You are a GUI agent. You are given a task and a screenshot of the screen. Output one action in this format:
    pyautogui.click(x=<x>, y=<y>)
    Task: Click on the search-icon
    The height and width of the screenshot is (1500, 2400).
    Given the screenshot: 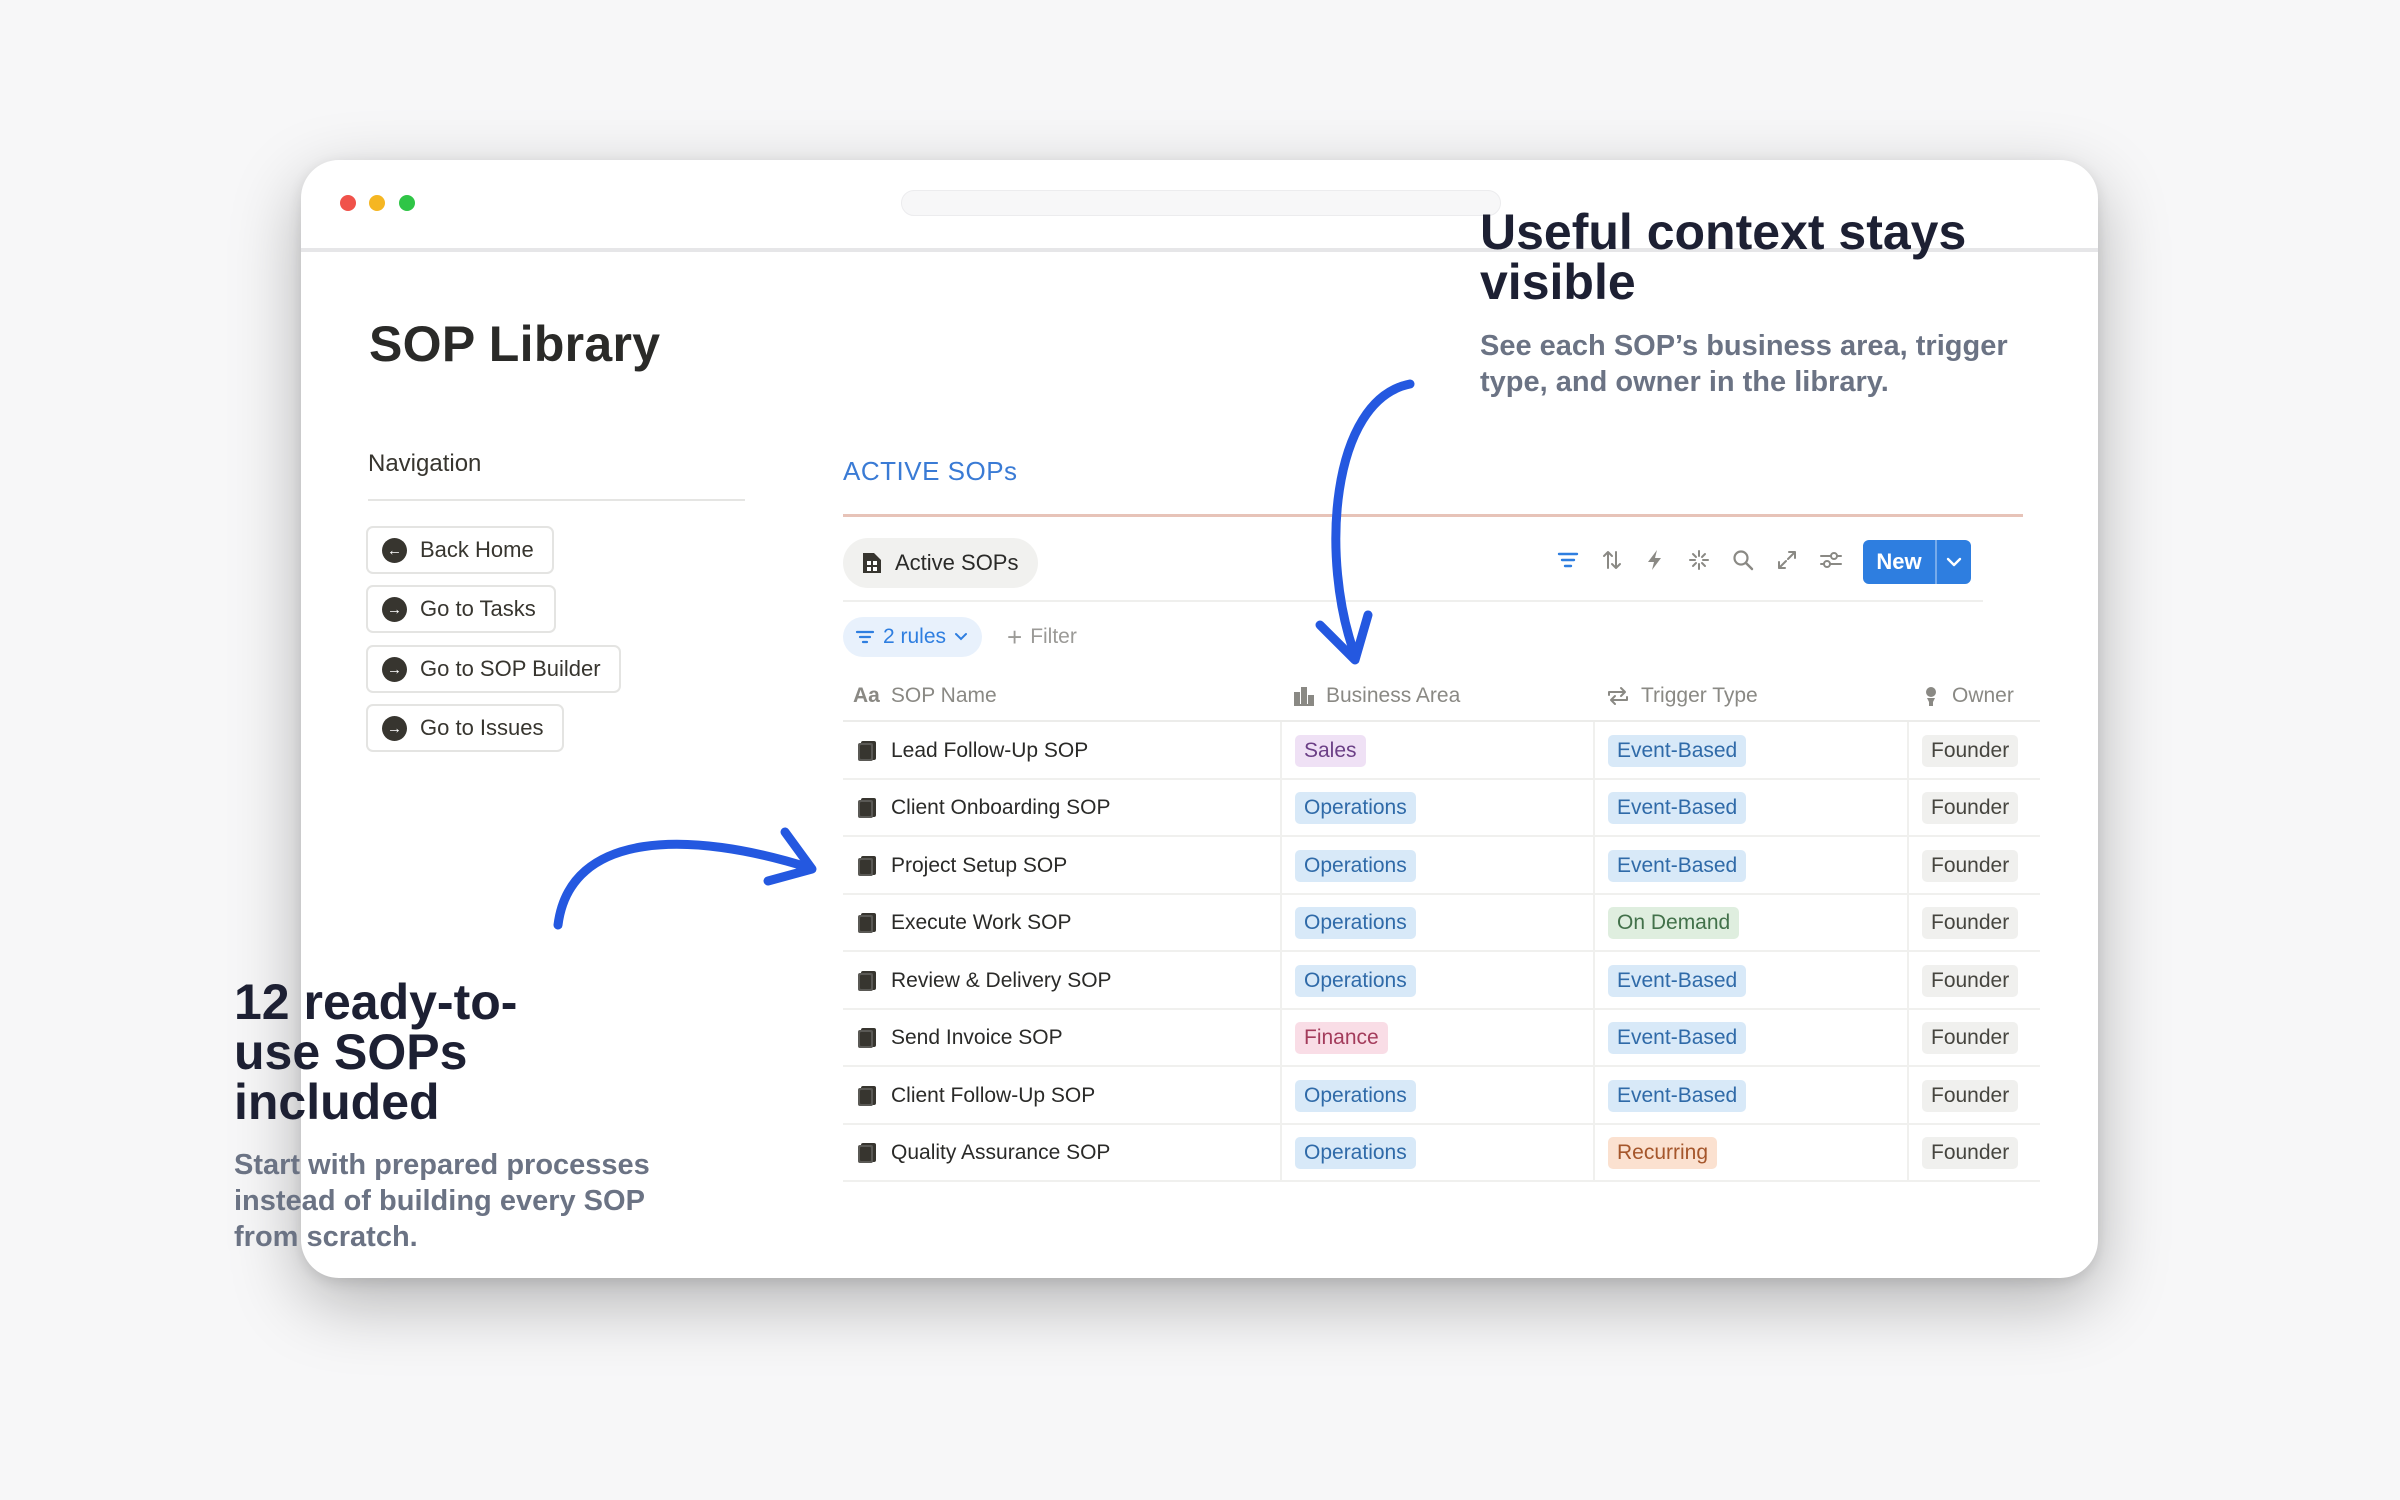 What is the action you would take?
    pyautogui.click(x=1743, y=560)
    